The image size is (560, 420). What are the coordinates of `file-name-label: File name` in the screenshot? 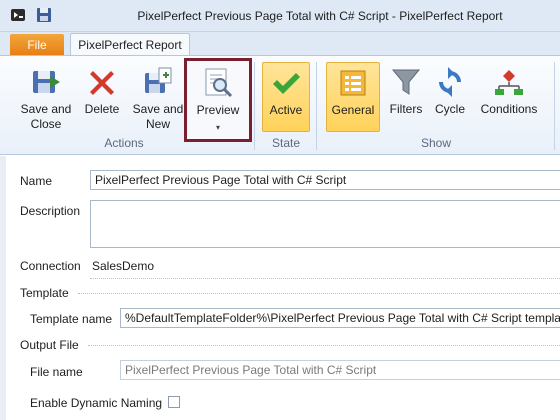 It's located at (56, 372).